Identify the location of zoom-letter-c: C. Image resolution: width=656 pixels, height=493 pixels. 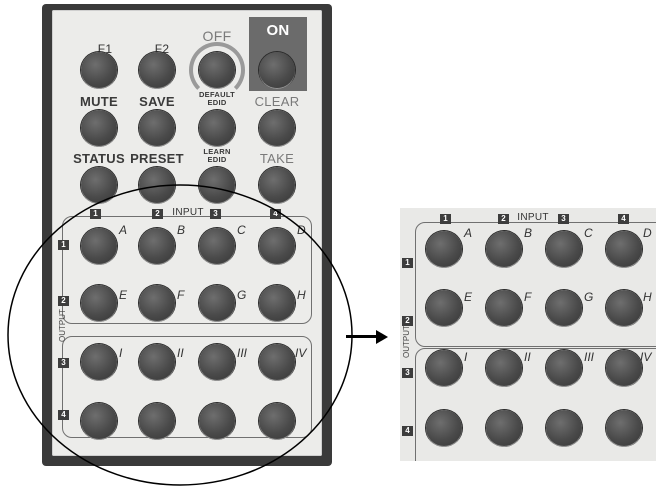
(588, 233).